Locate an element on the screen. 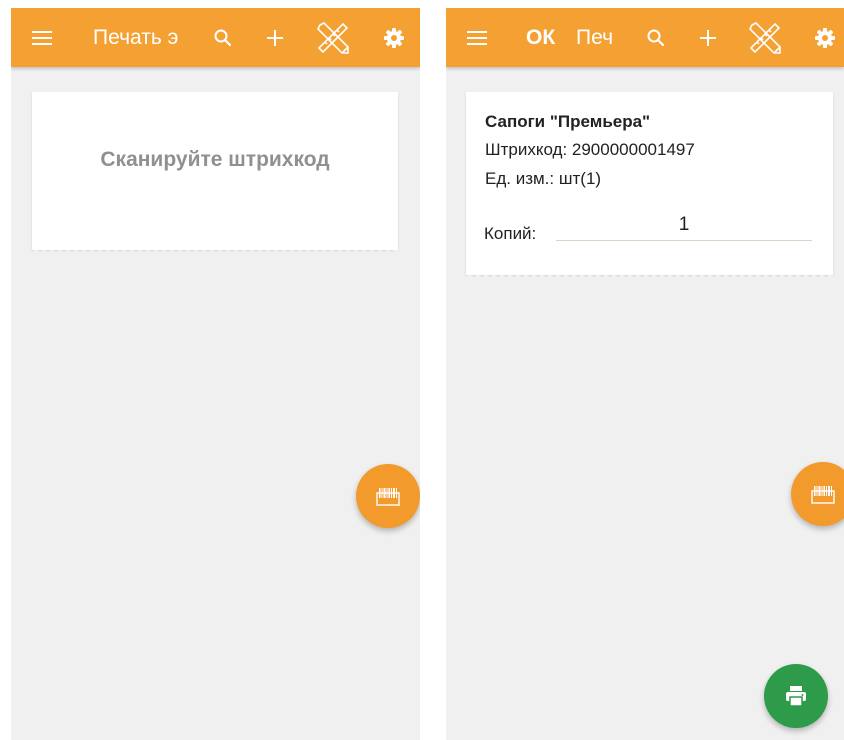 The height and width of the screenshot is (740, 844). scan-prompt: Сканируйте штрихкод is located at coordinates (215, 159).